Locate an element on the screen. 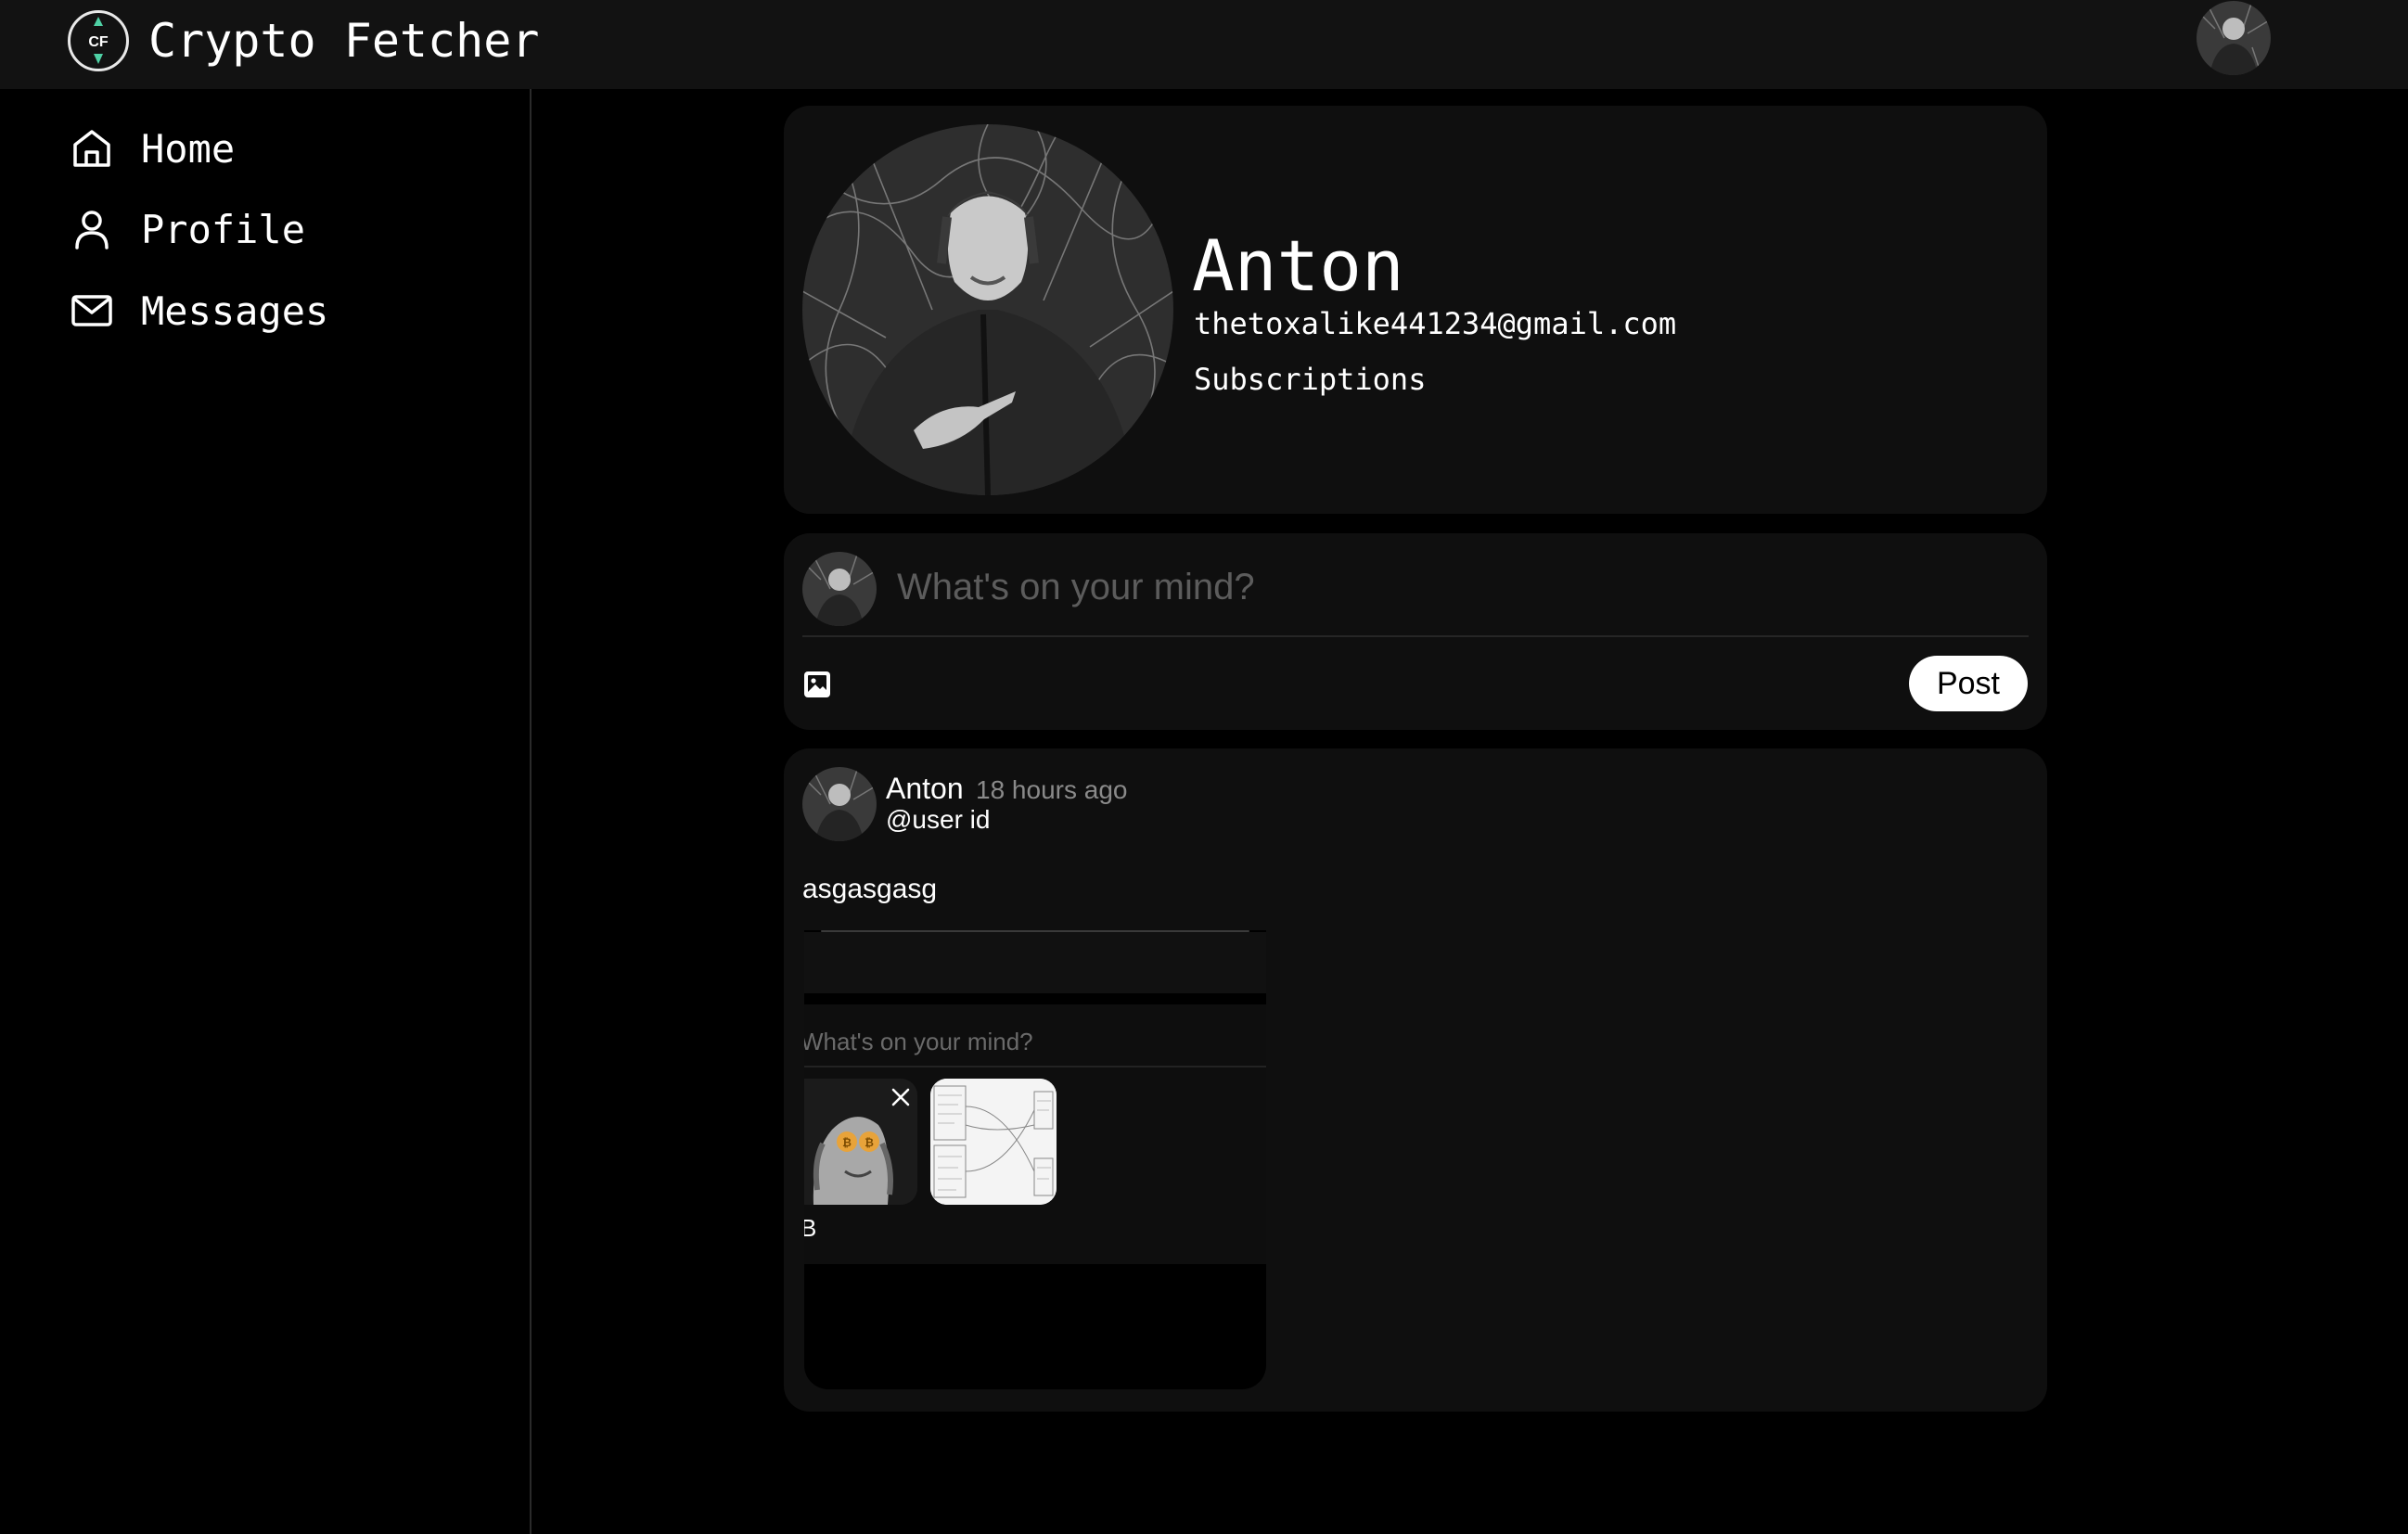 Image resolution: width=2408 pixels, height=1534 pixels. sidebar-item-label: Home is located at coordinates (188, 148).